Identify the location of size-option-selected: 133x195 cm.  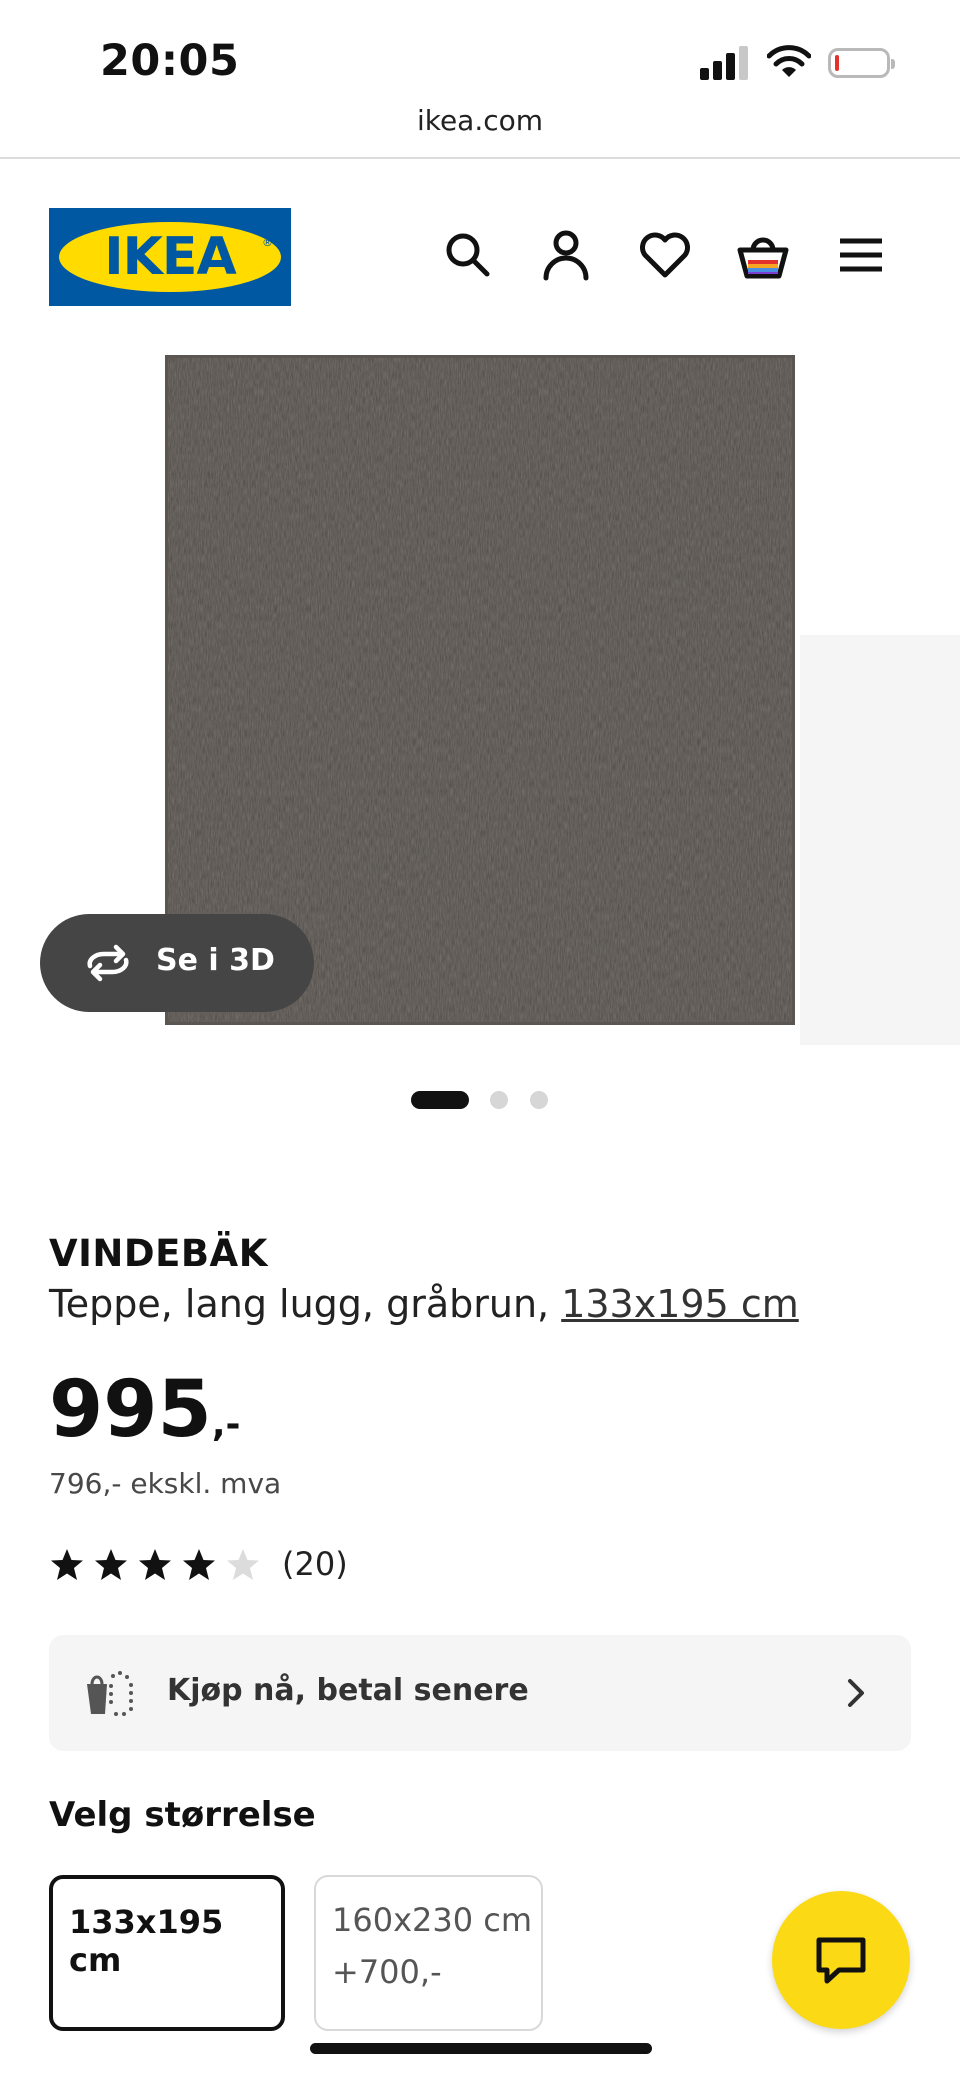
(167, 1953).